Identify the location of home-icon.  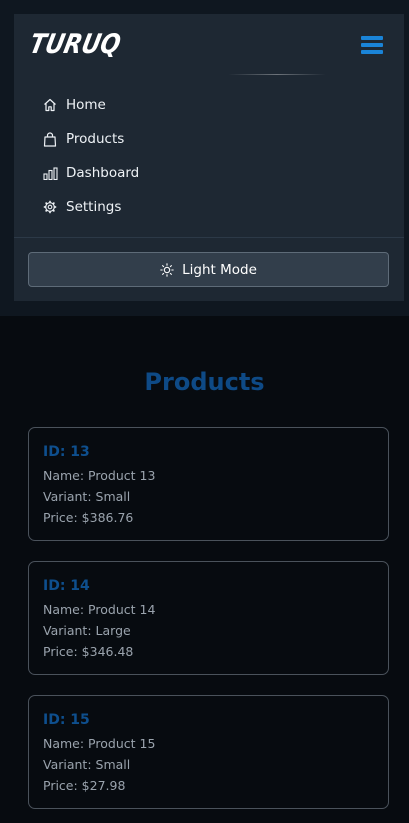
(50, 105).